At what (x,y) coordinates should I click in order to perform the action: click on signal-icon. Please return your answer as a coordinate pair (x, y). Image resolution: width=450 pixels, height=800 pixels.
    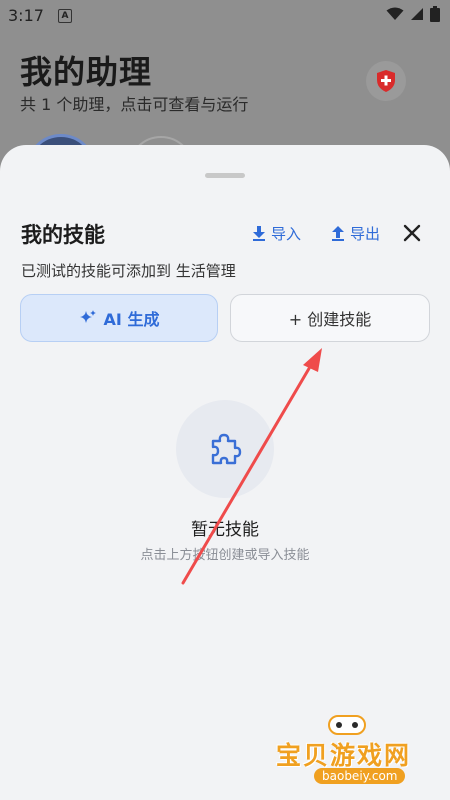
    Looking at the image, I should click on (417, 14).